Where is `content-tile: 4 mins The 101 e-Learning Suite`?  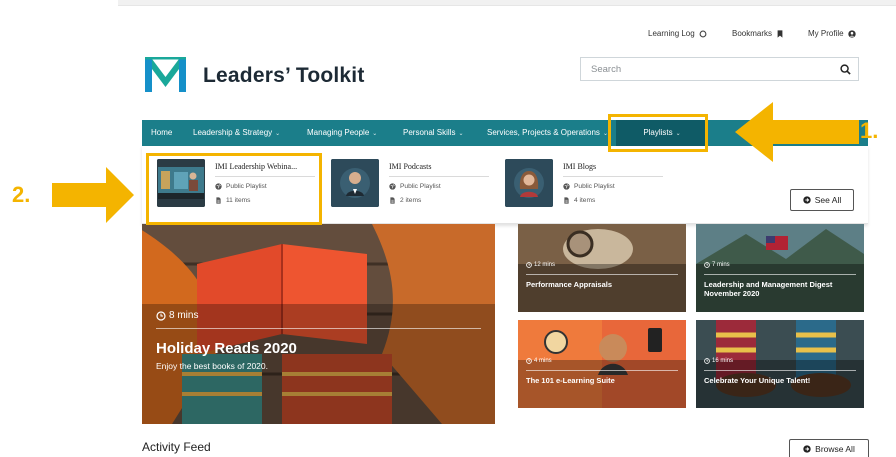 content-tile: 4 mins The 101 e-Learning Suite is located at coordinates (602, 364).